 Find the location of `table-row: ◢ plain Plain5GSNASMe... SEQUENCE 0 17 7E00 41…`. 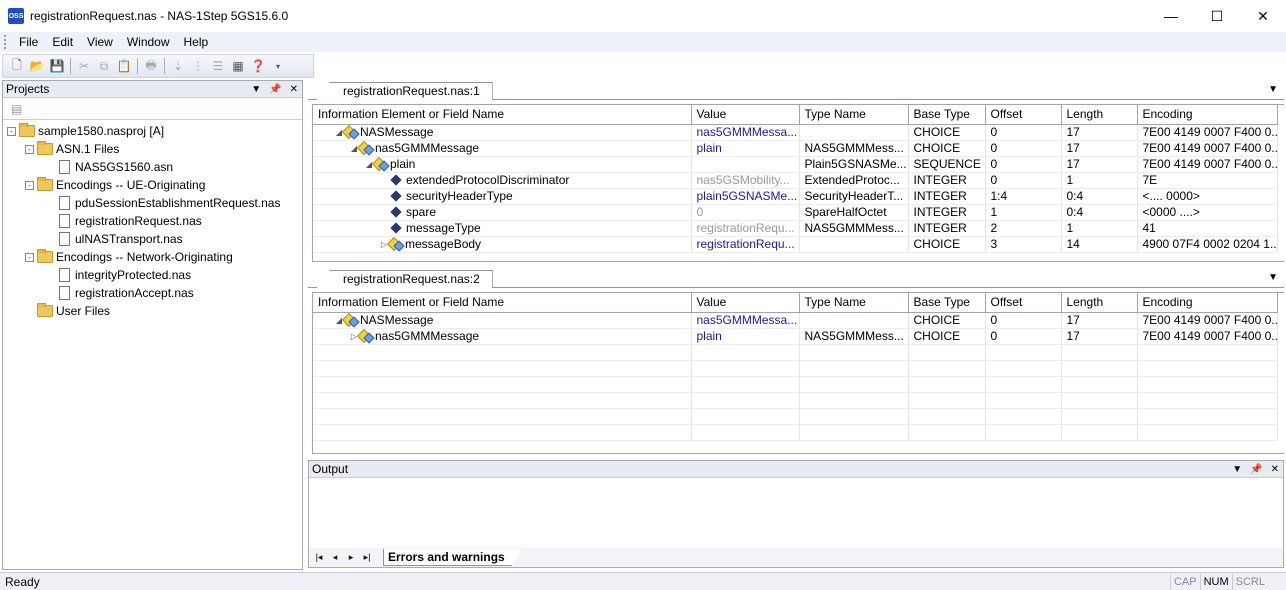

table-row: ◢ plain Plain5GSNASMe... SEQUENCE 0 17 7E00 41… is located at coordinates (795, 164).